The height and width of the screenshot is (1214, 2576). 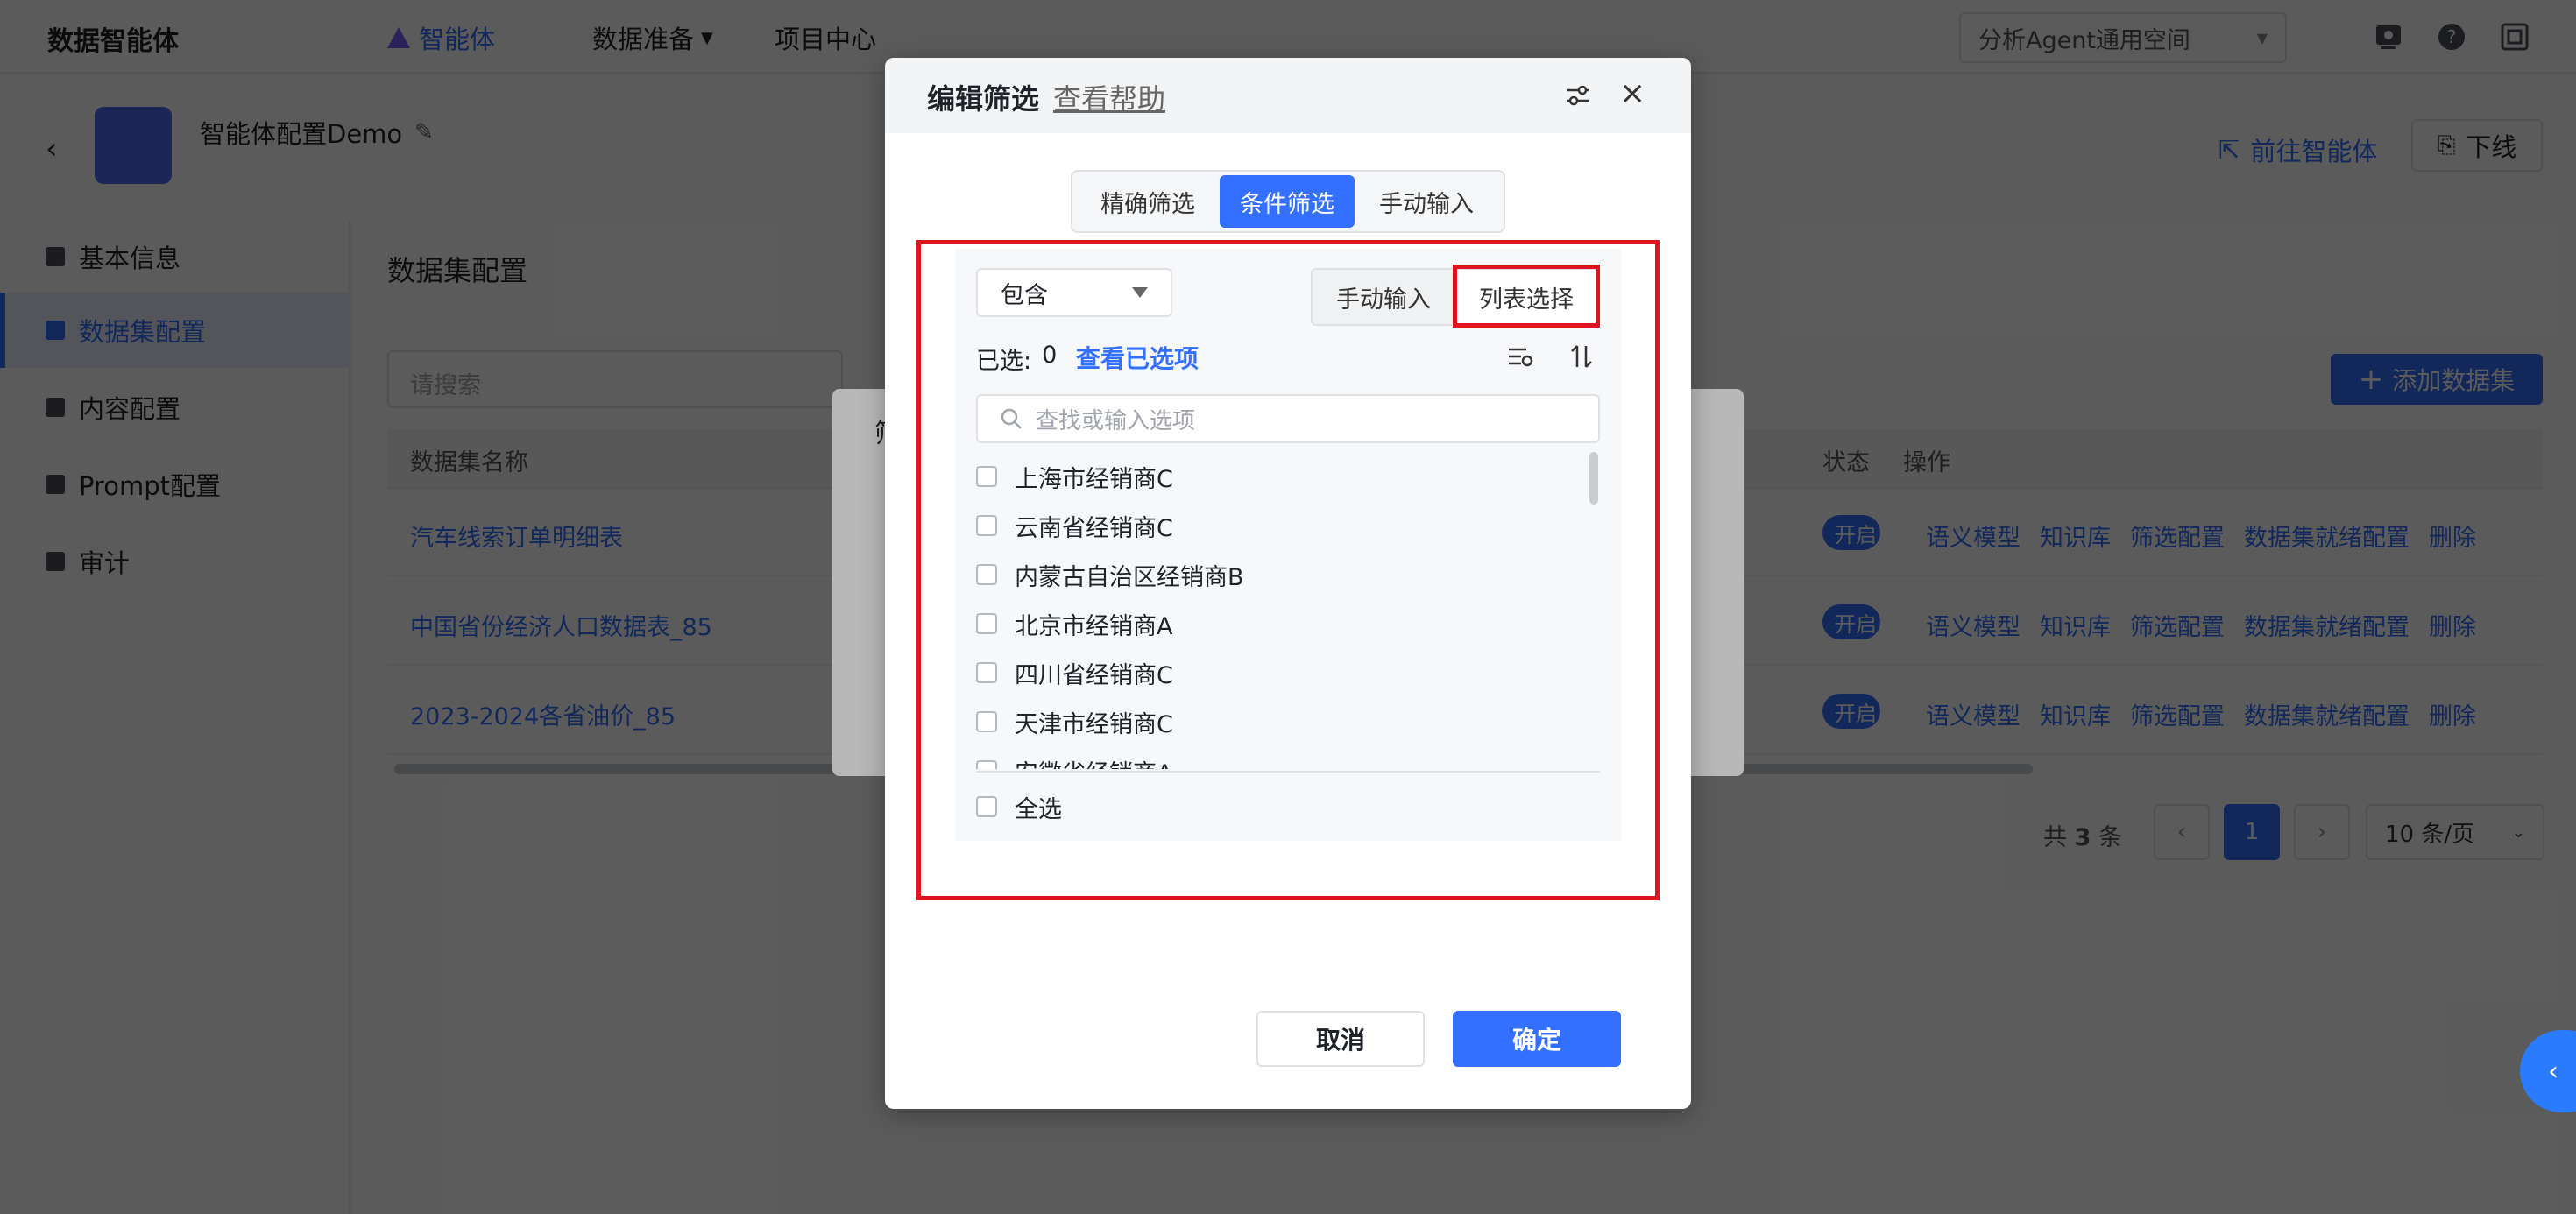 What do you see at coordinates (1537, 1039) in the screenshot?
I see `confirm-button: 确定` at bounding box center [1537, 1039].